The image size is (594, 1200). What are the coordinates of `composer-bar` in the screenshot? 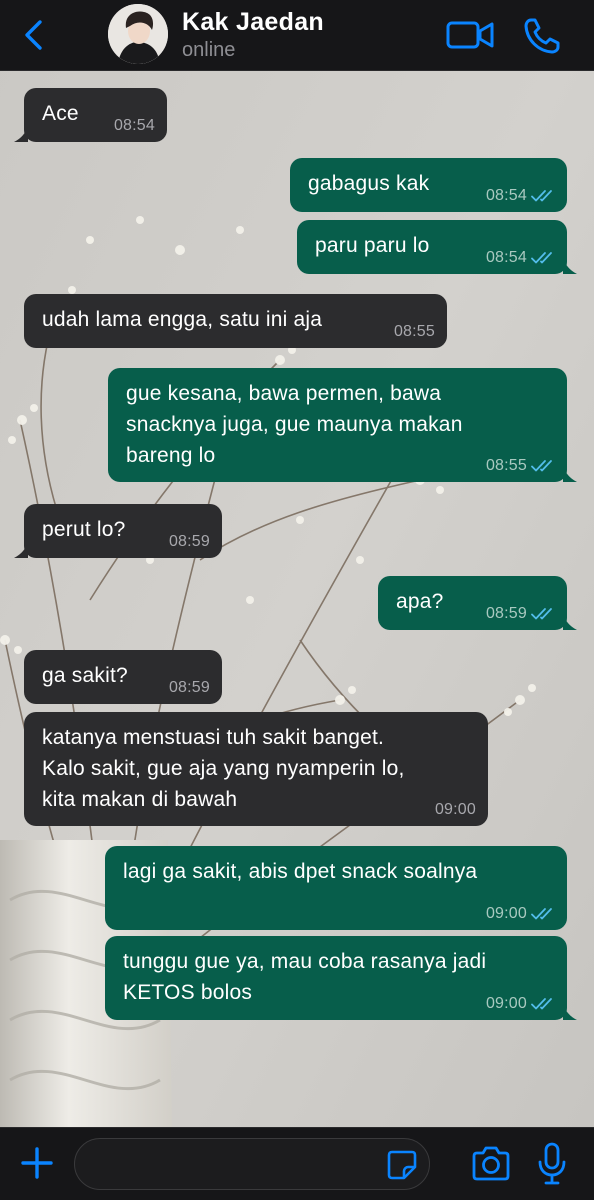 It's located at (297, 1163).